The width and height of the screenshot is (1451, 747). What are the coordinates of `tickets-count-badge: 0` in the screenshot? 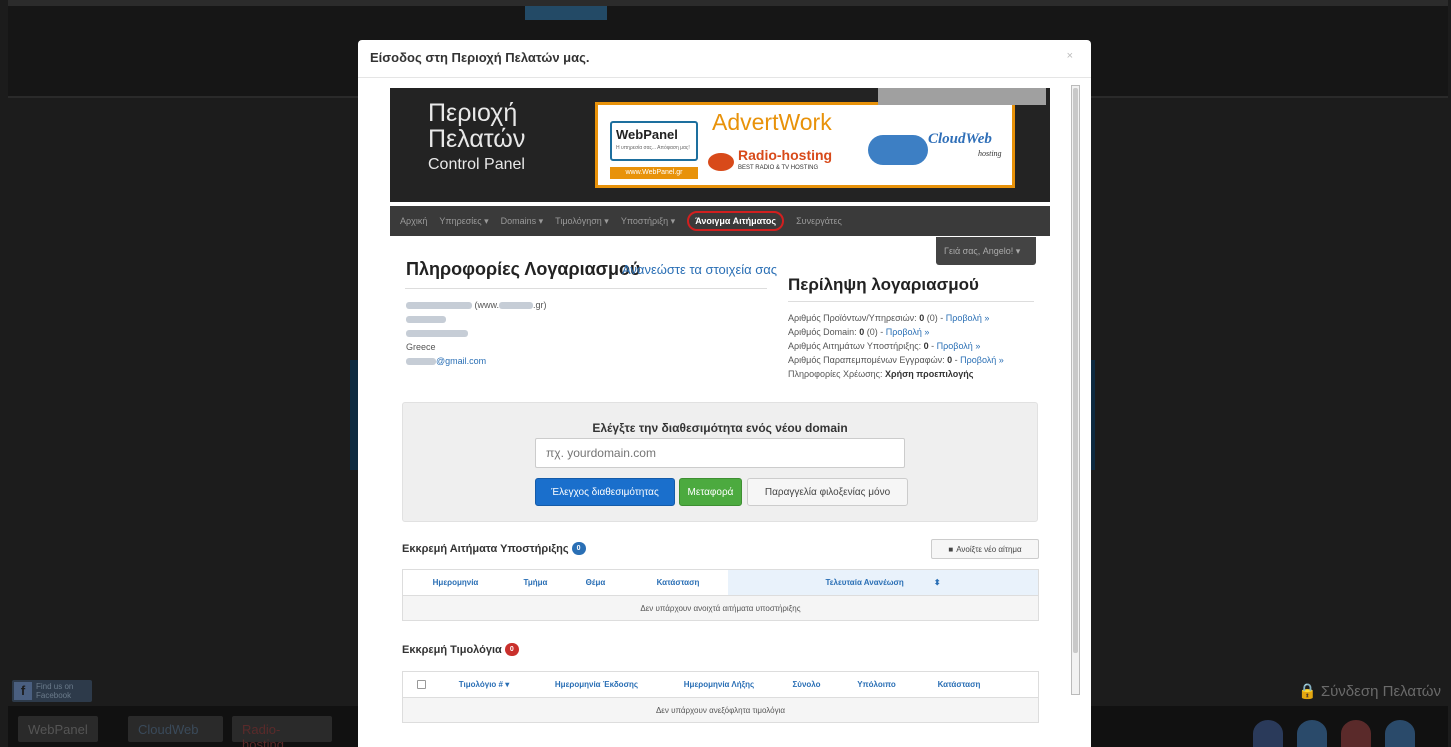 It's located at (578, 548).